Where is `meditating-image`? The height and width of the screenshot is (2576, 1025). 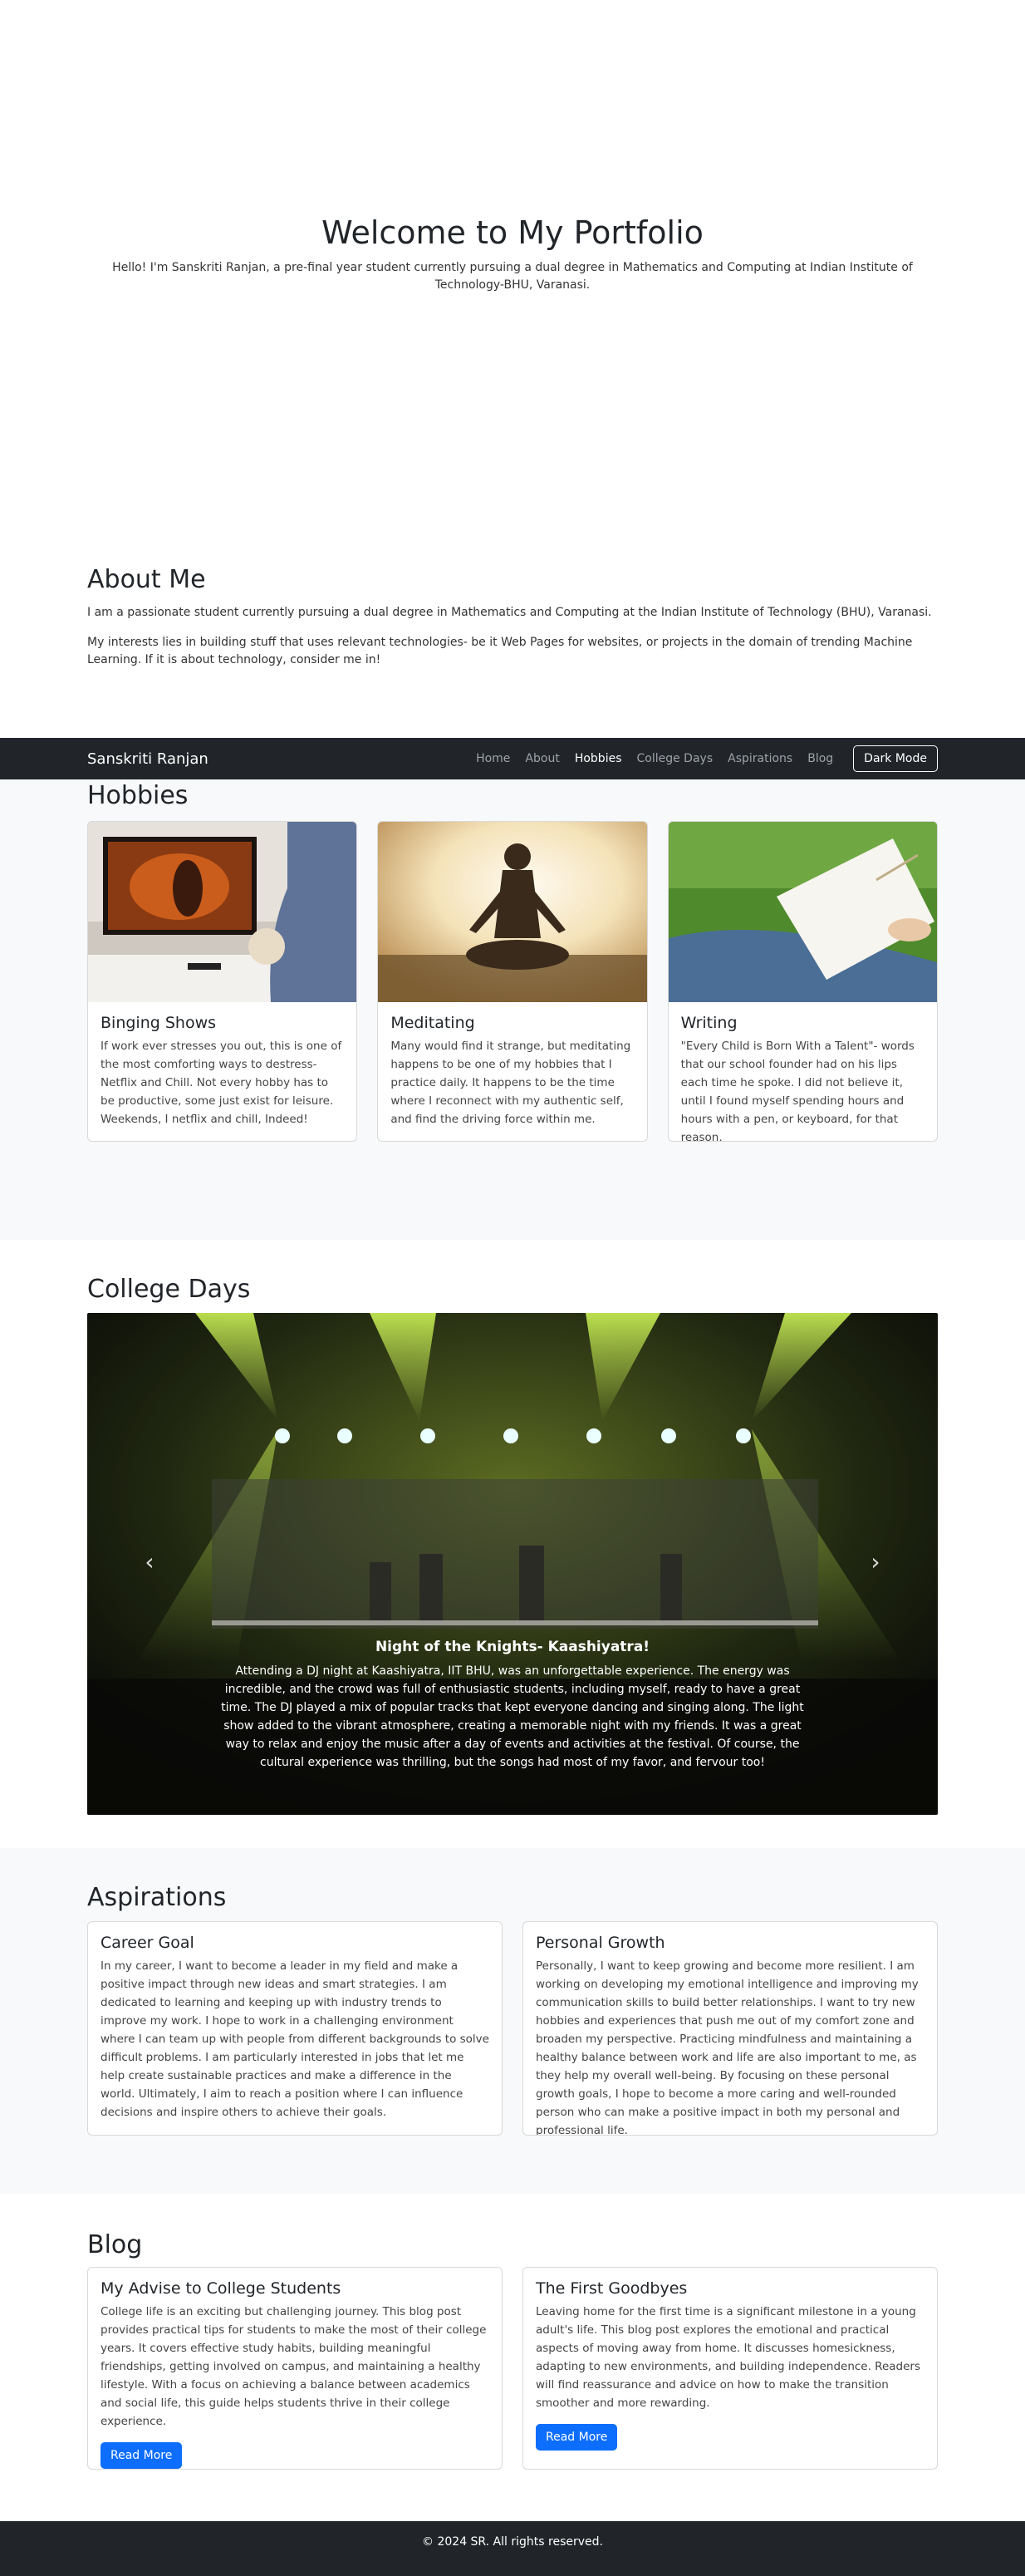 meditating-image is located at coordinates (512, 912).